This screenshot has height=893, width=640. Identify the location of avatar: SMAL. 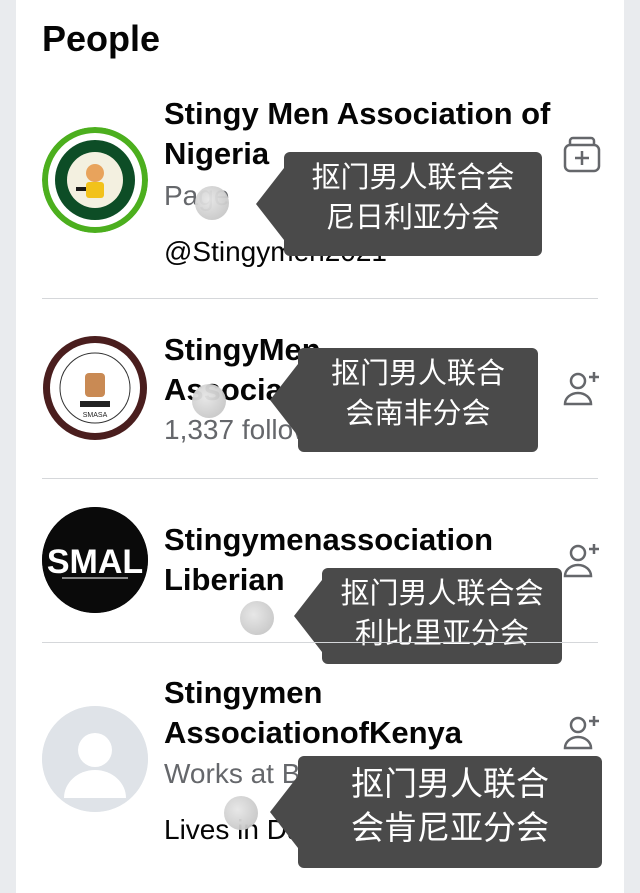
(95, 560).